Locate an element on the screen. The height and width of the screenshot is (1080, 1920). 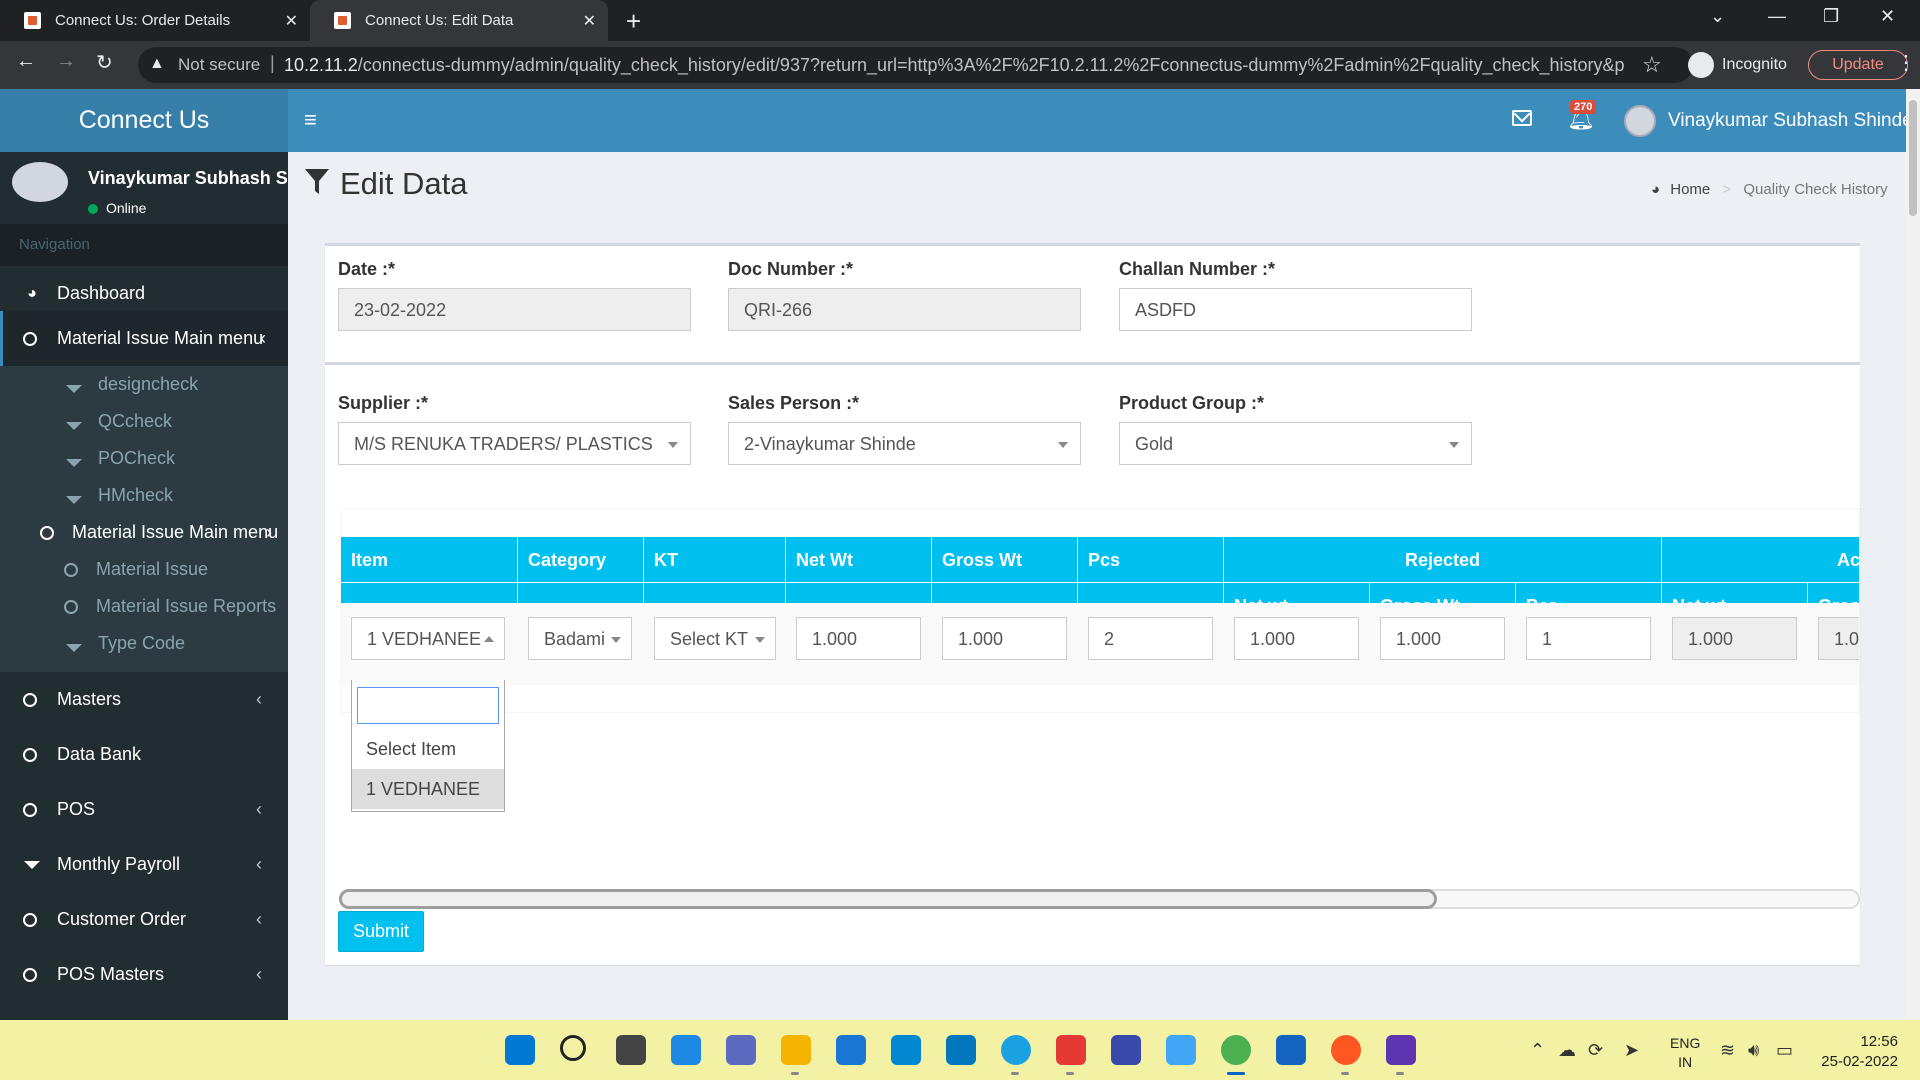
app-store-icon is located at coordinates (961, 1050).